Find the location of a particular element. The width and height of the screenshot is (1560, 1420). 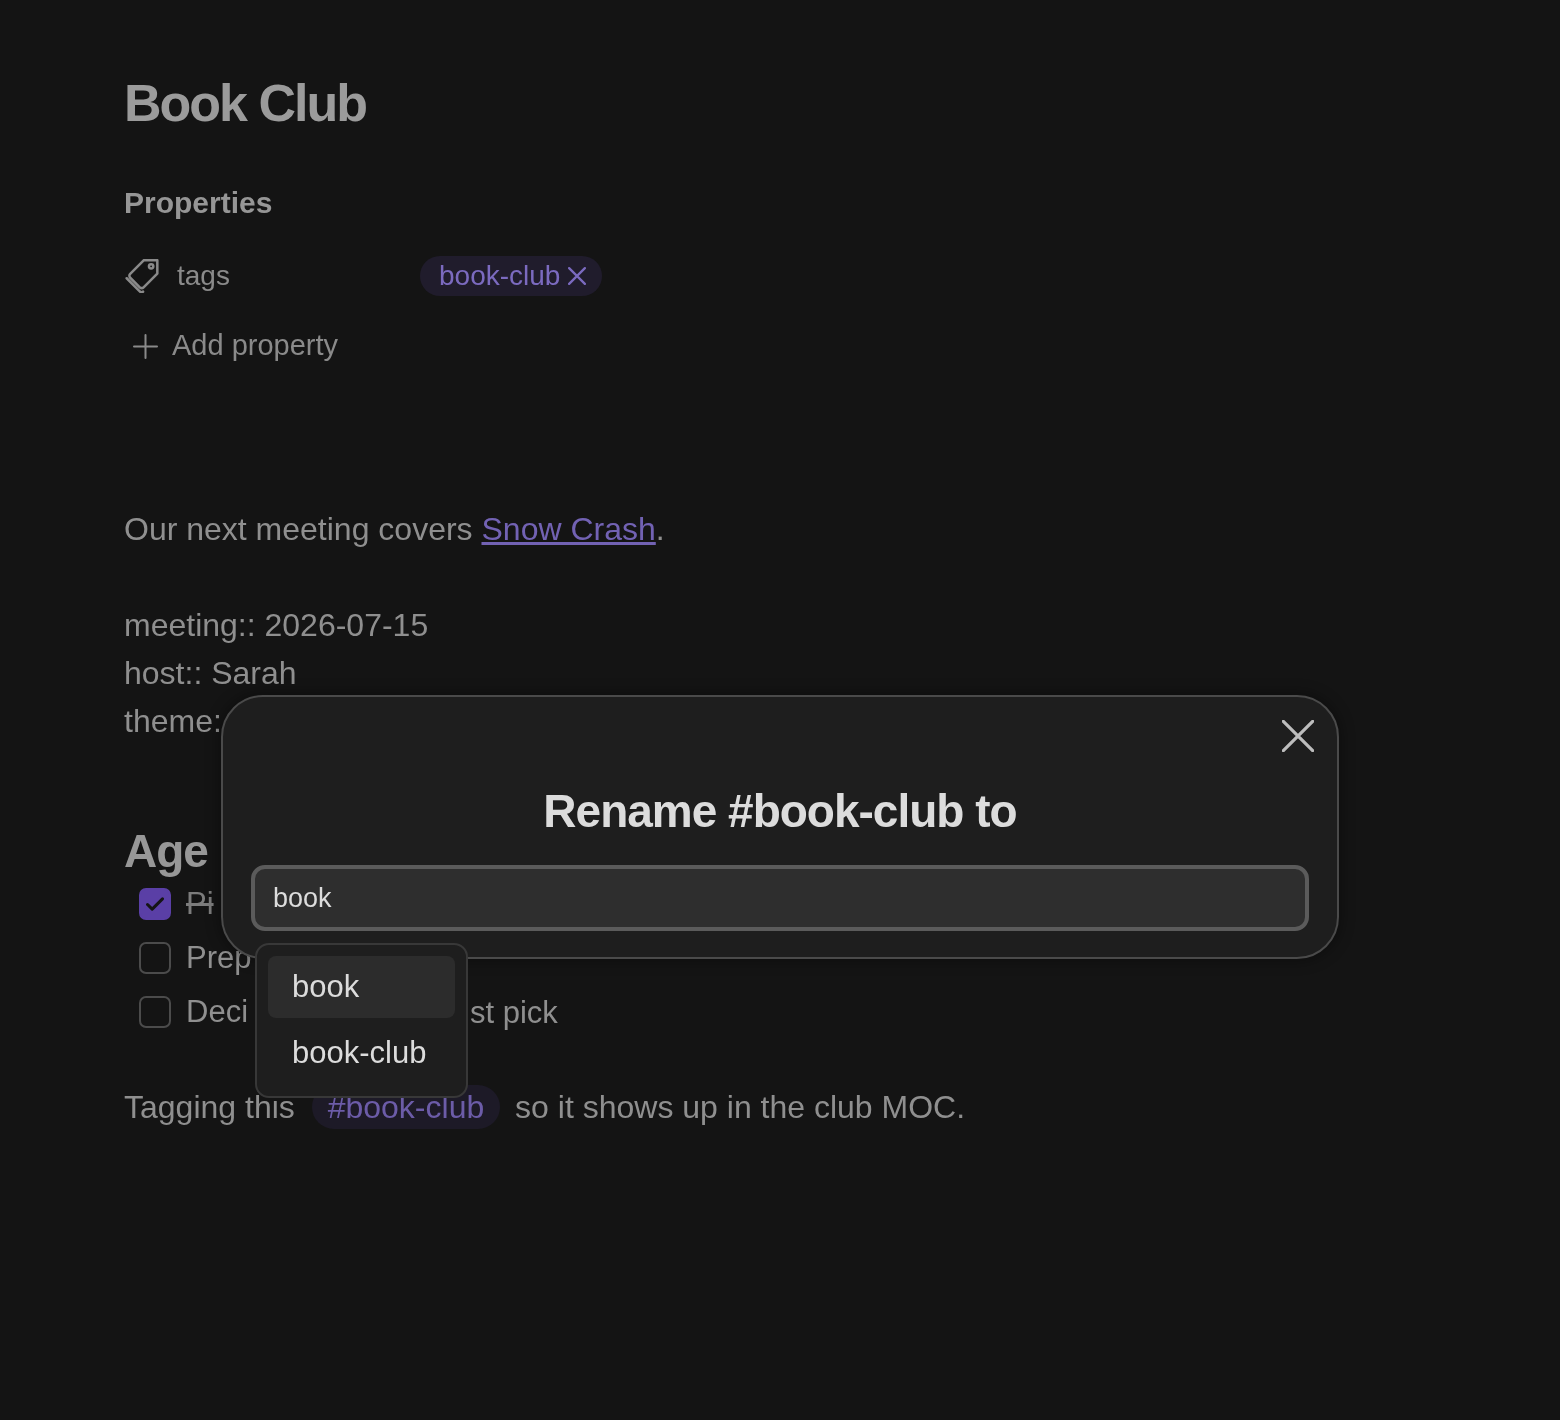

property-name: tags is located at coordinates (203, 276).